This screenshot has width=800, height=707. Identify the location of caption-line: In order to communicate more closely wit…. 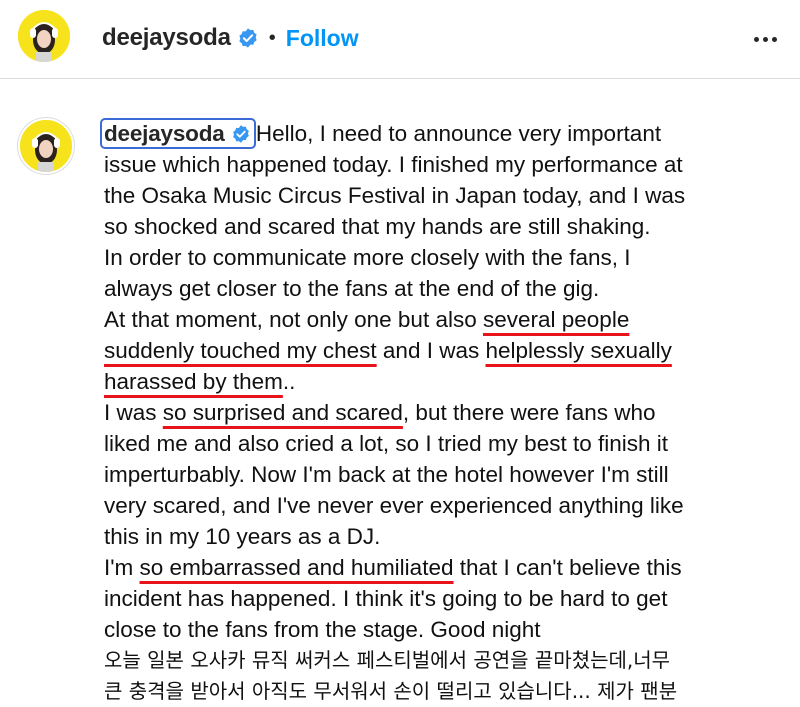
(449, 257).